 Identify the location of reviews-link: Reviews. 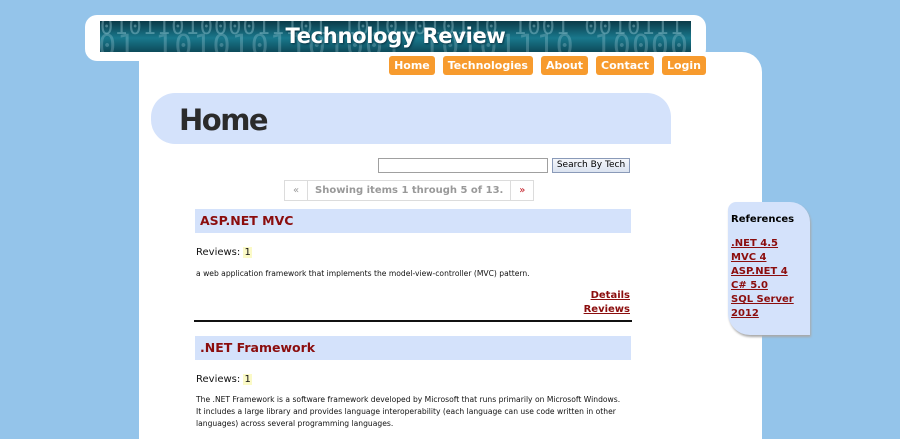
(607, 310).